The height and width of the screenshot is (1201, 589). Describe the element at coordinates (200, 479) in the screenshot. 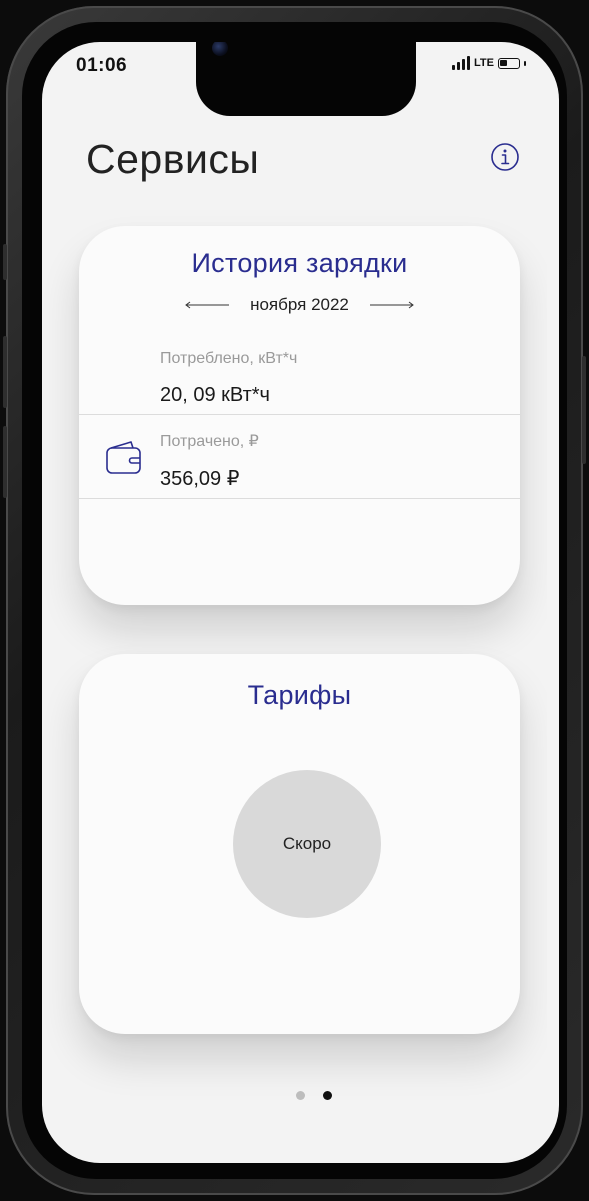

I see `spent-value: 356,09 ₽` at that location.